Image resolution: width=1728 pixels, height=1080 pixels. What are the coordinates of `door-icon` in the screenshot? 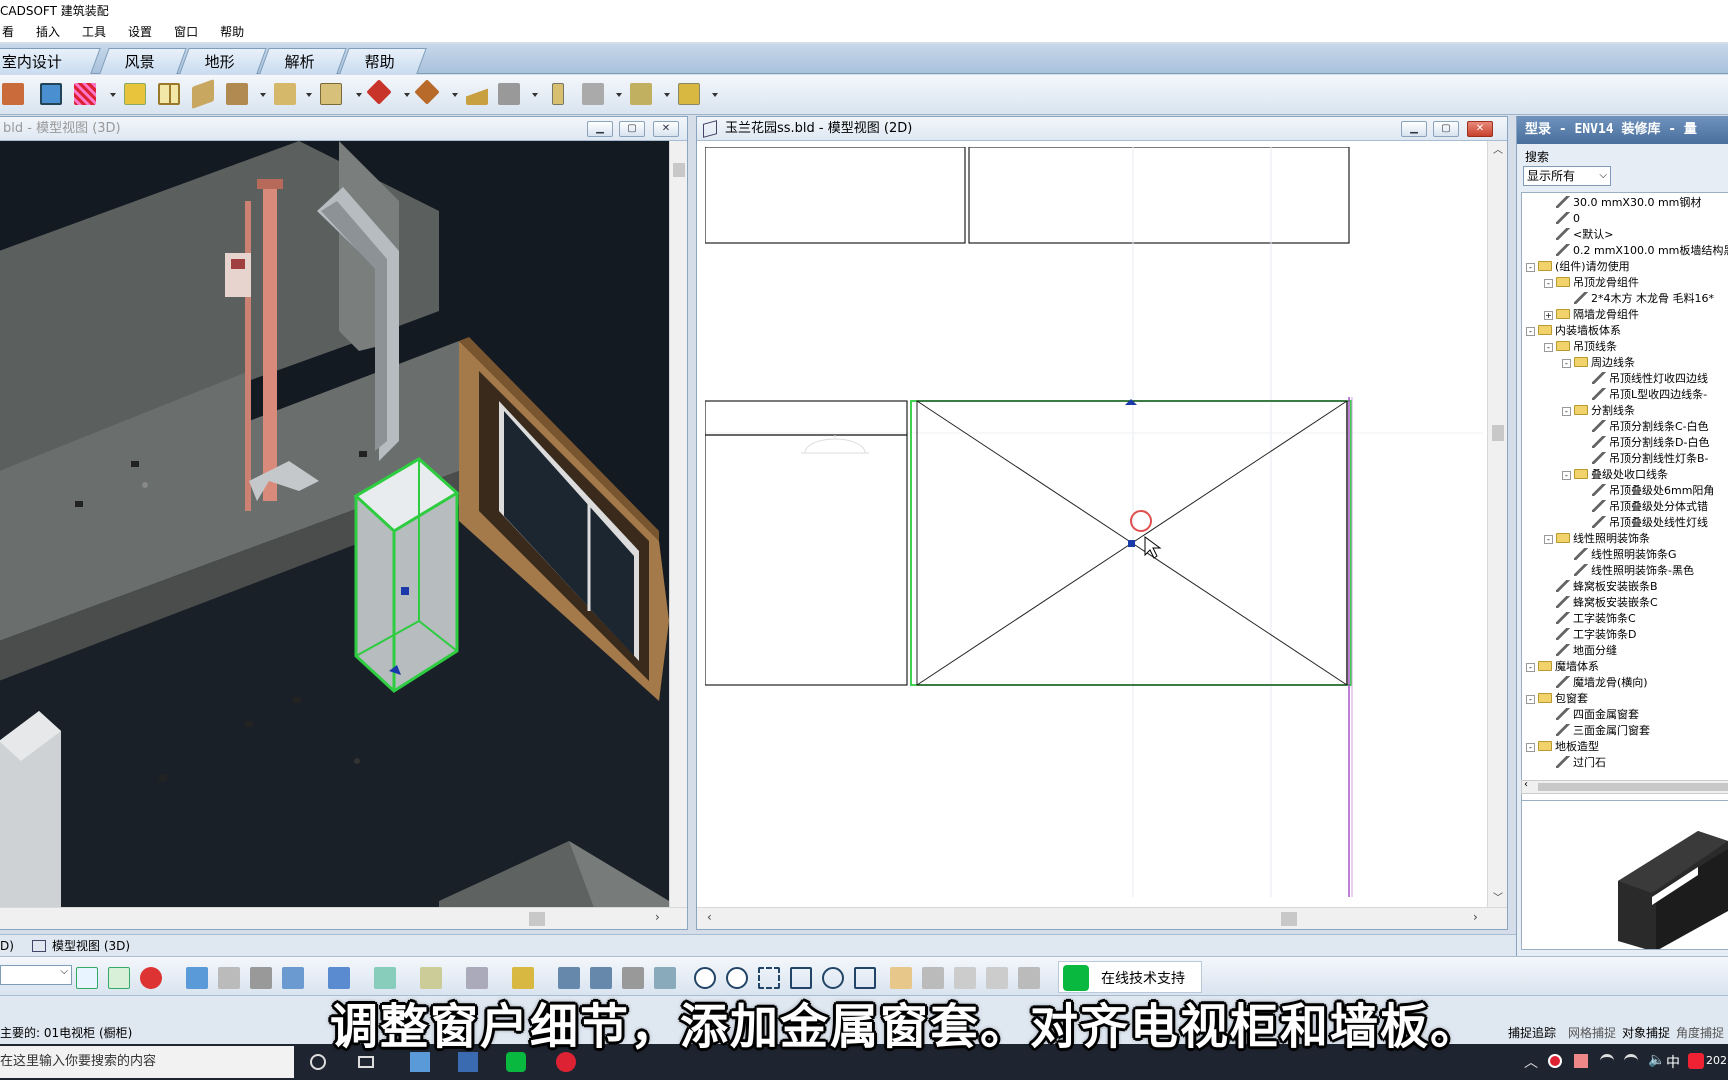 It's located at (135, 94).